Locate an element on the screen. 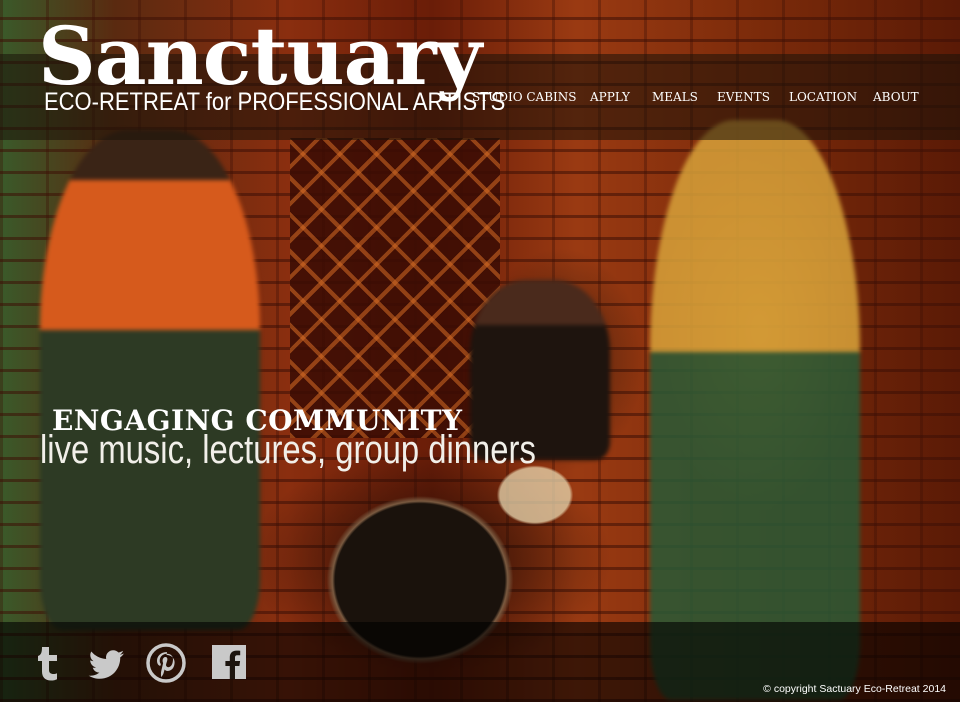 Image resolution: width=960 pixels, height=702 pixels. nav-item-apply: APPLY is located at coordinates (610, 97).